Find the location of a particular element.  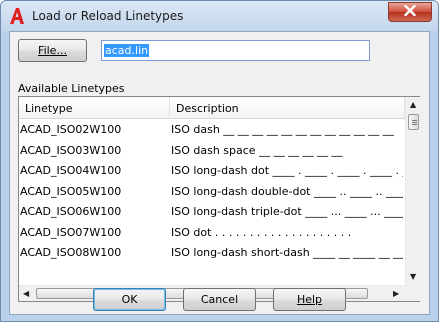

column-header-linetype: Linetype is located at coordinates (94, 108).